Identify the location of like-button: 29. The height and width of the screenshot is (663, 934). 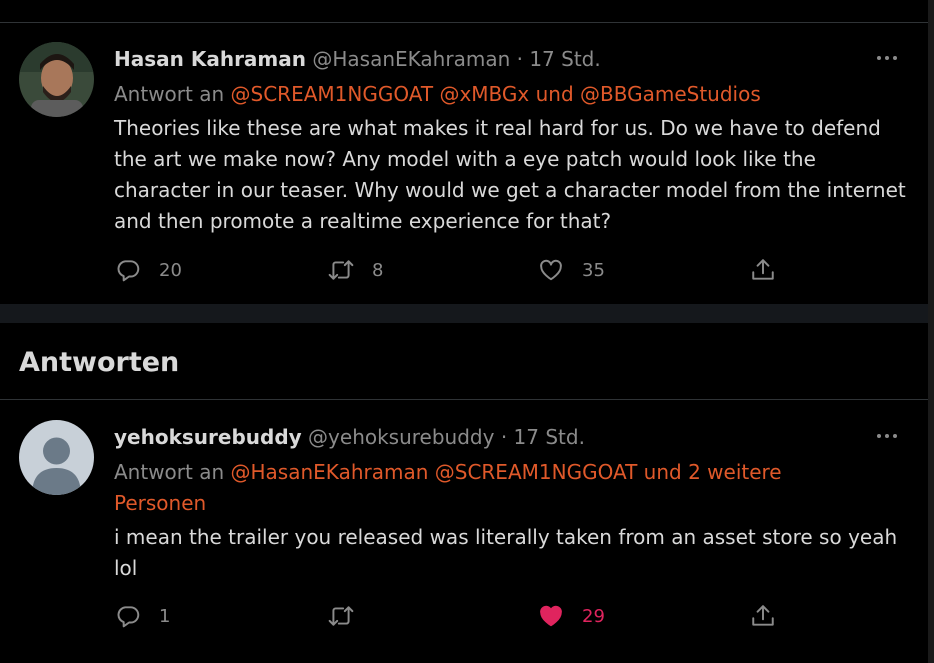
(571, 616).